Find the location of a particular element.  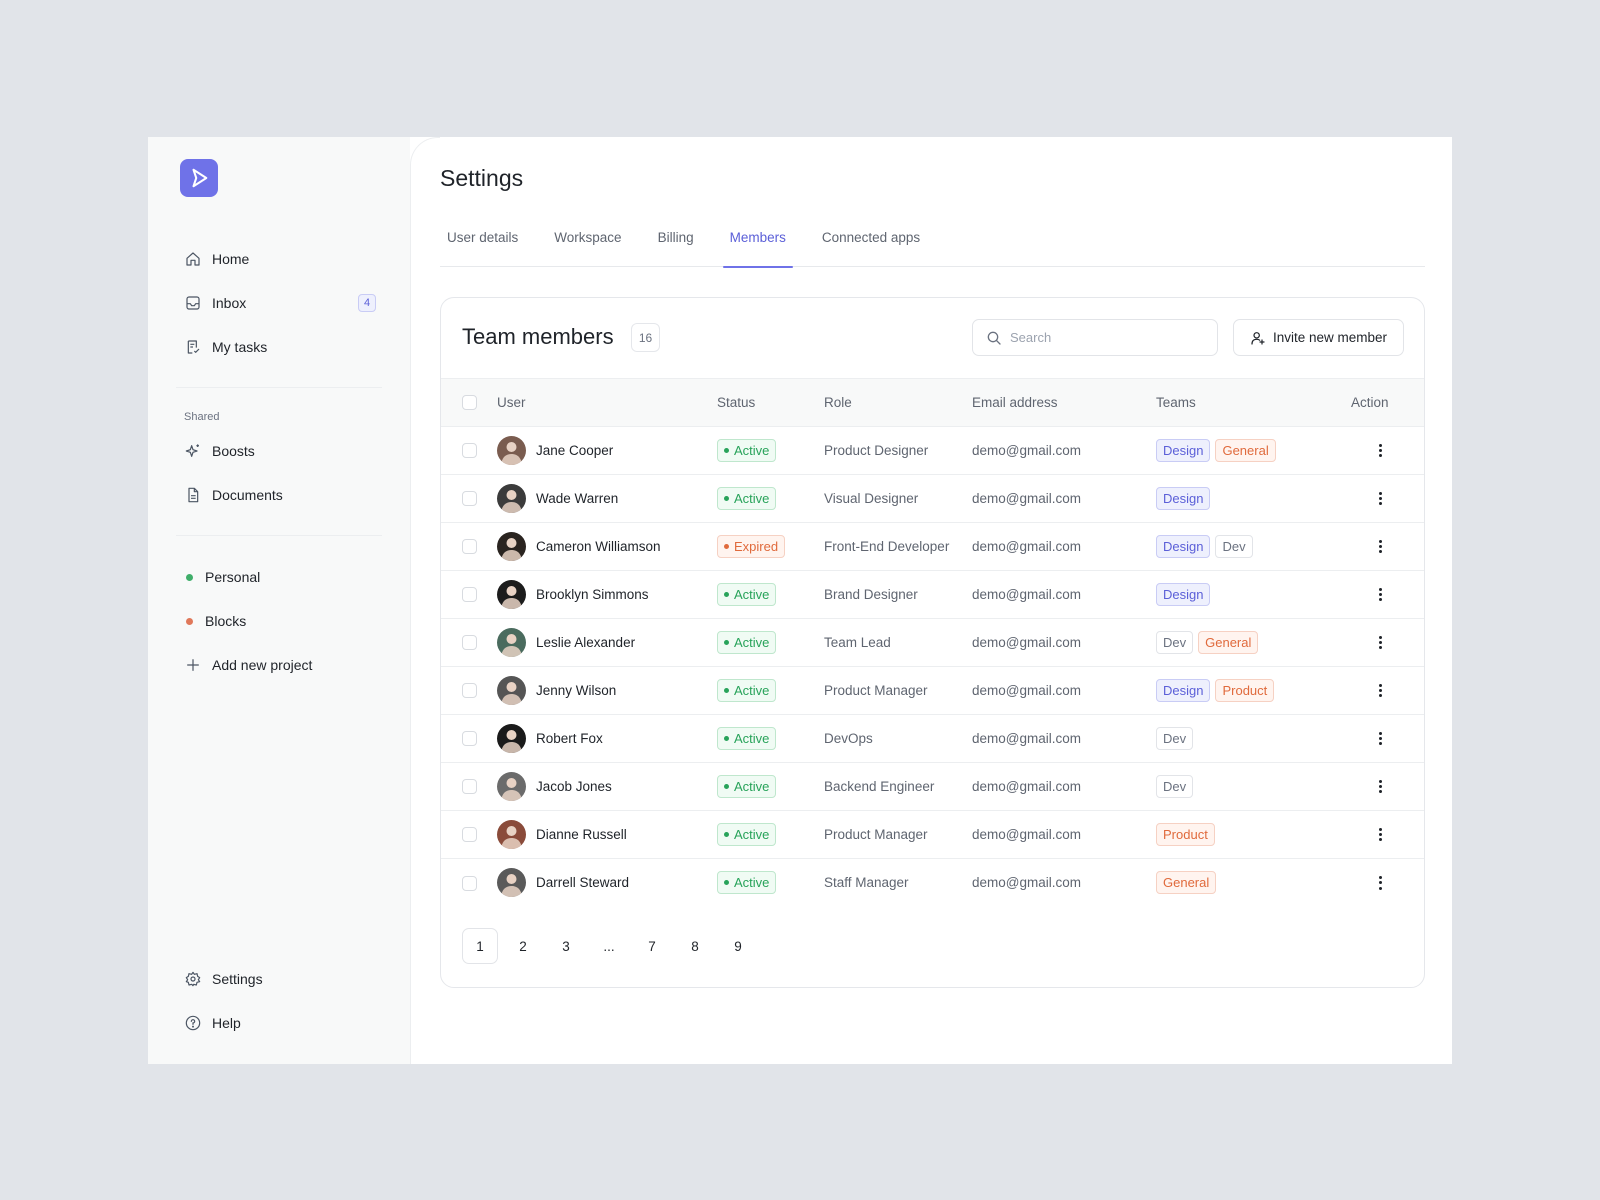

app-logo-icon is located at coordinates (199, 178).